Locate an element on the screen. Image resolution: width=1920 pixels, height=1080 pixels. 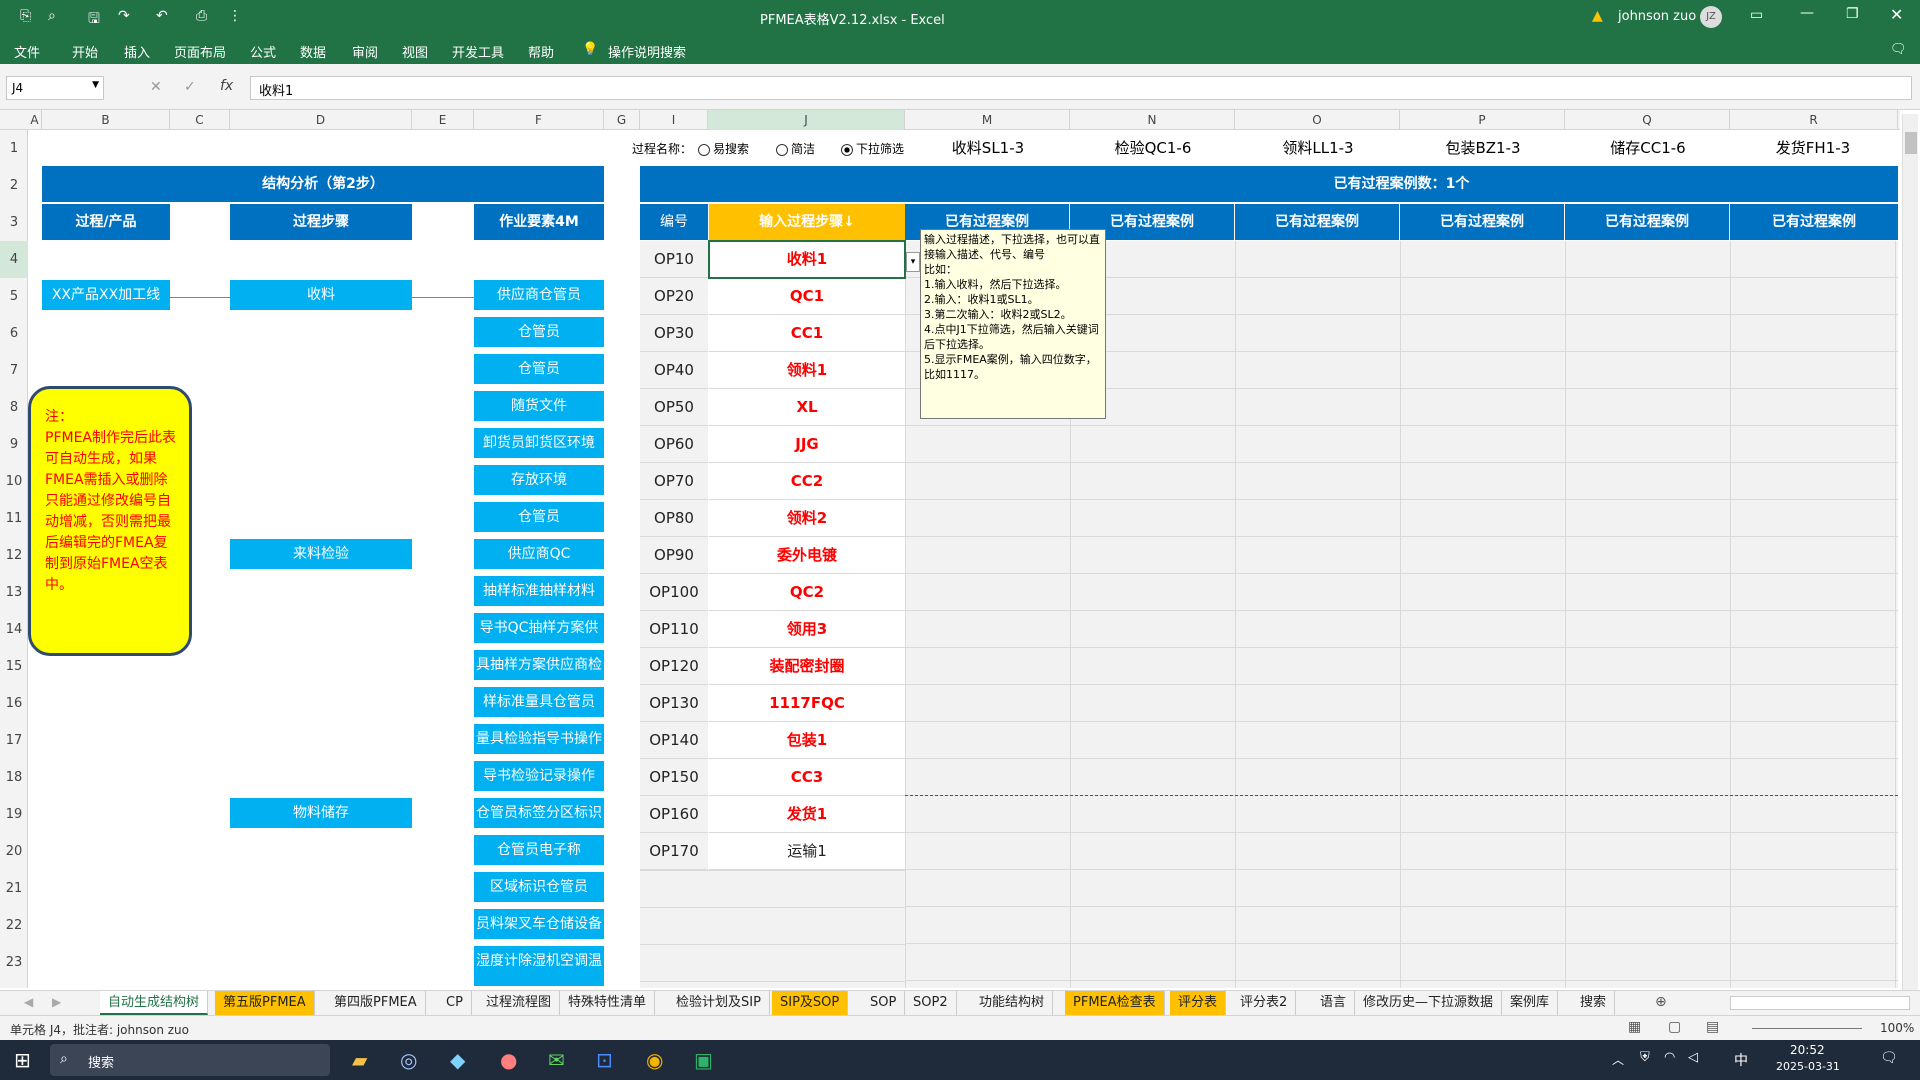
col-header-j: J is located at coordinates (806, 120).